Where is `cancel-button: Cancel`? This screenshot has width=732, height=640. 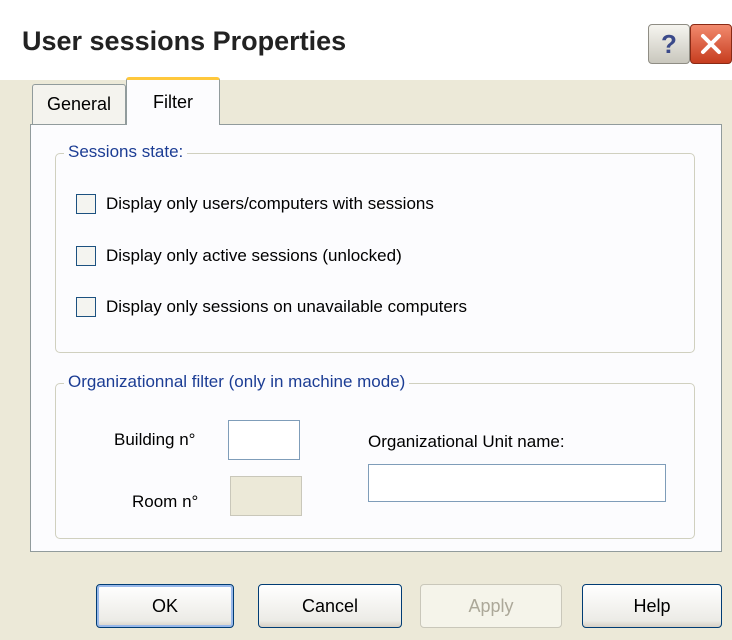
cancel-button: Cancel is located at coordinates (330, 606).